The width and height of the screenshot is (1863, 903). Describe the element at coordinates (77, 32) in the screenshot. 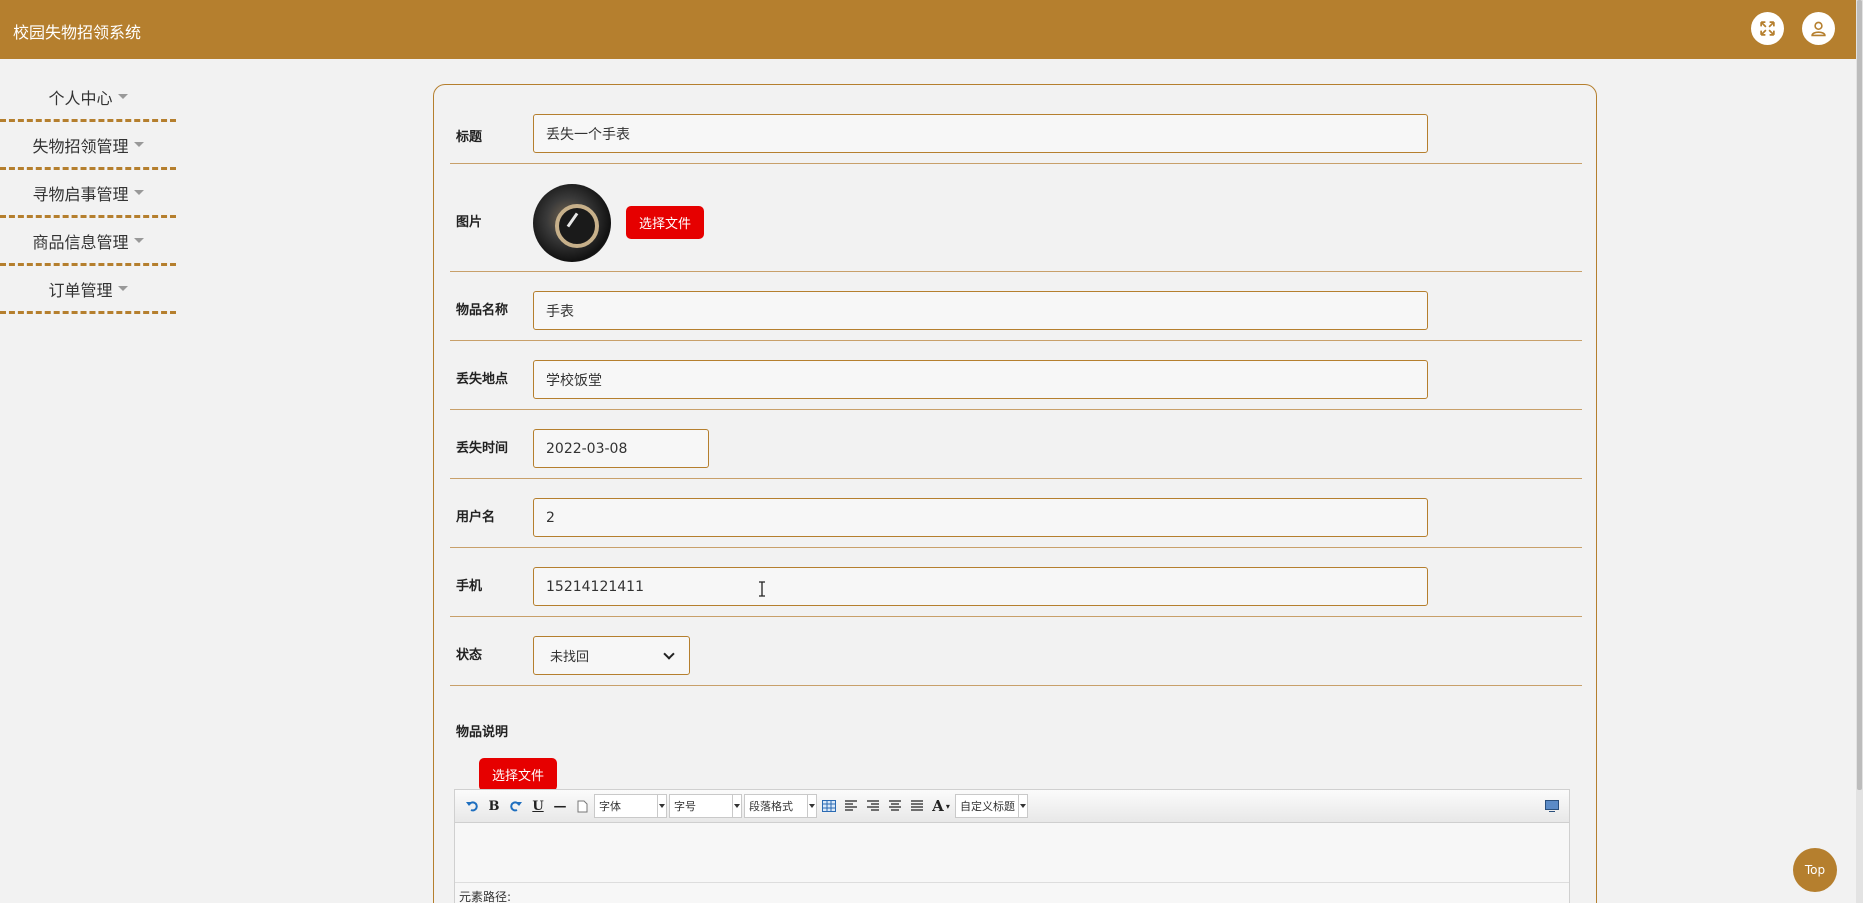

I see `app-title: 校园失物招领系统` at that location.